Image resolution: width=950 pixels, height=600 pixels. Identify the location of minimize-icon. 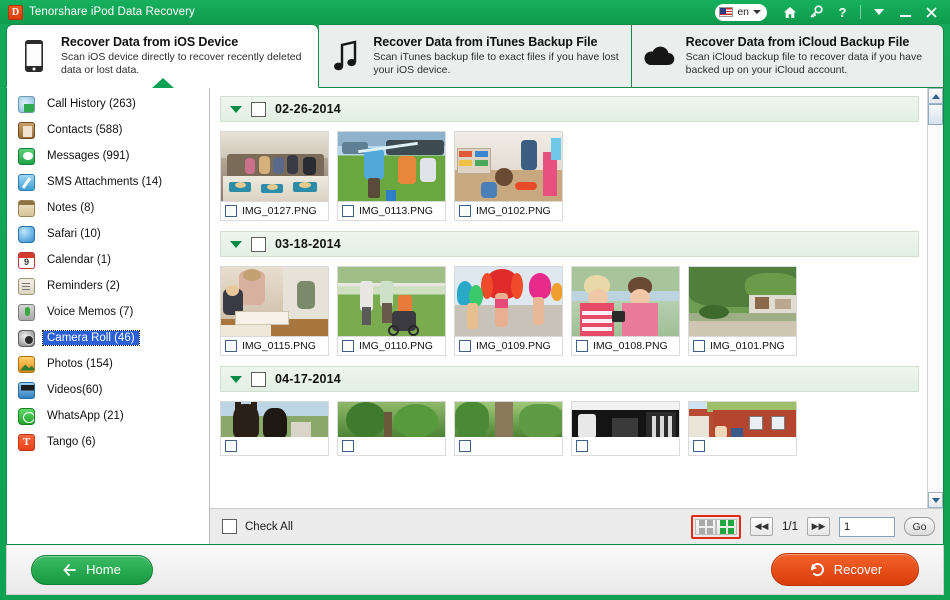
(905, 12).